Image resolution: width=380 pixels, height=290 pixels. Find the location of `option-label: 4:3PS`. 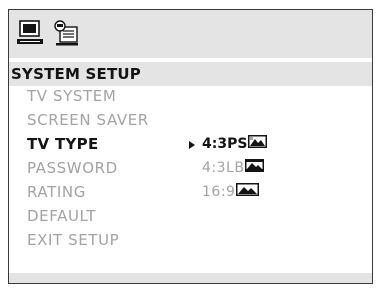

option-label: 4:3PS is located at coordinates (225, 143).